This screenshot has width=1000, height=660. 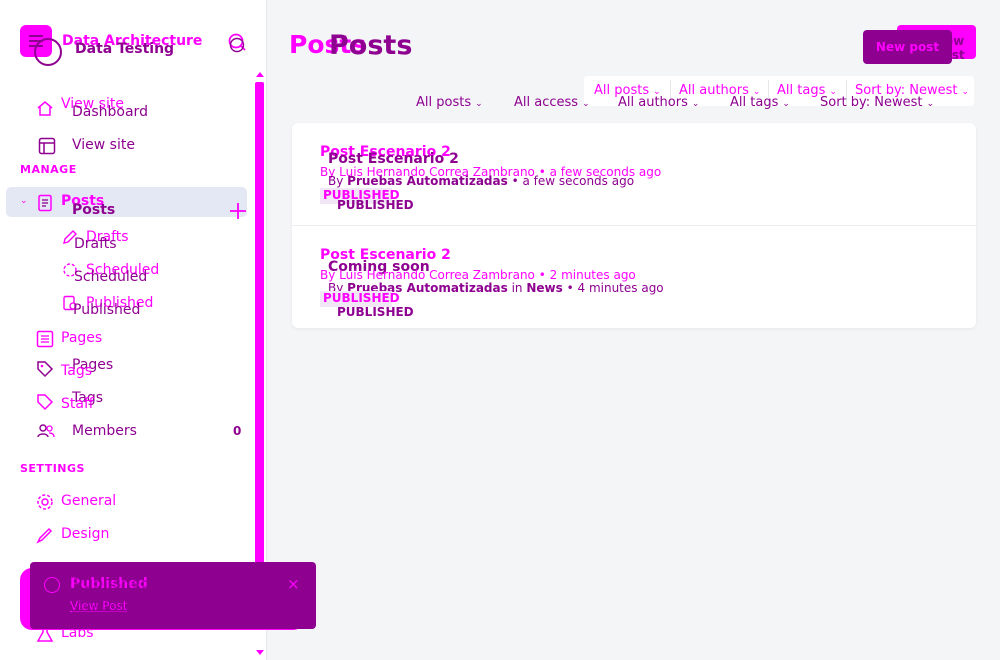 I want to click on filter-all-authors: All authors ⌄, so click(x=658, y=102).